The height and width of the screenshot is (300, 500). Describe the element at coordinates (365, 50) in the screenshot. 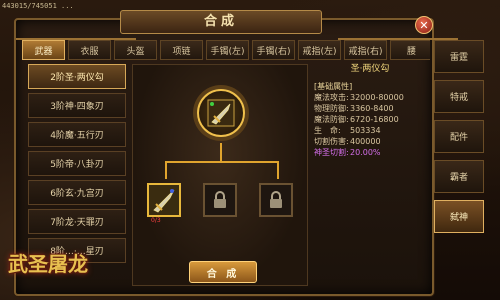

I see `tab-ring-right: 戒指(右)` at that location.